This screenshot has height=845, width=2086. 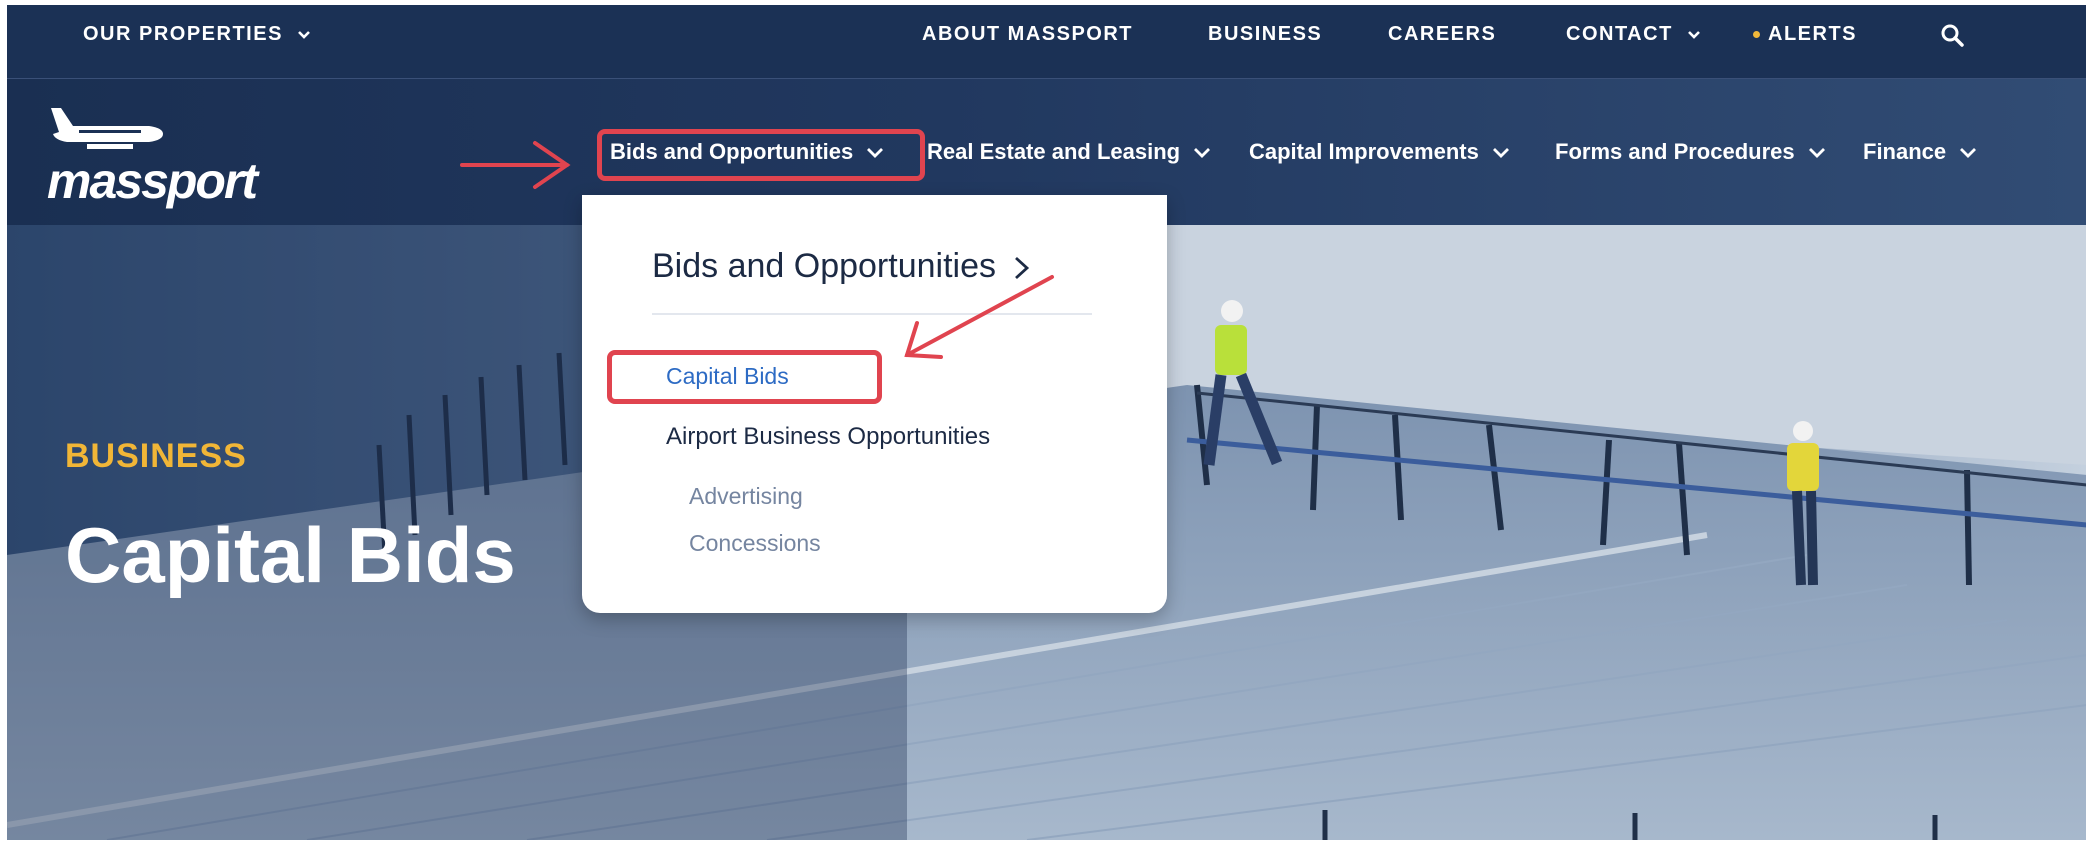 I want to click on airplane-icon, so click(x=107, y=128).